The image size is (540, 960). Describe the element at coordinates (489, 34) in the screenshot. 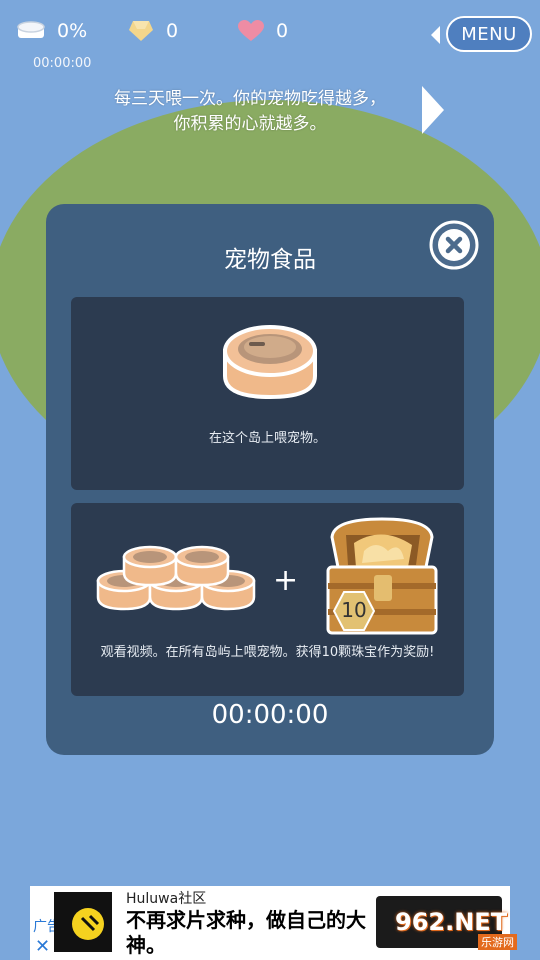

I see `menu-button: MENU` at that location.